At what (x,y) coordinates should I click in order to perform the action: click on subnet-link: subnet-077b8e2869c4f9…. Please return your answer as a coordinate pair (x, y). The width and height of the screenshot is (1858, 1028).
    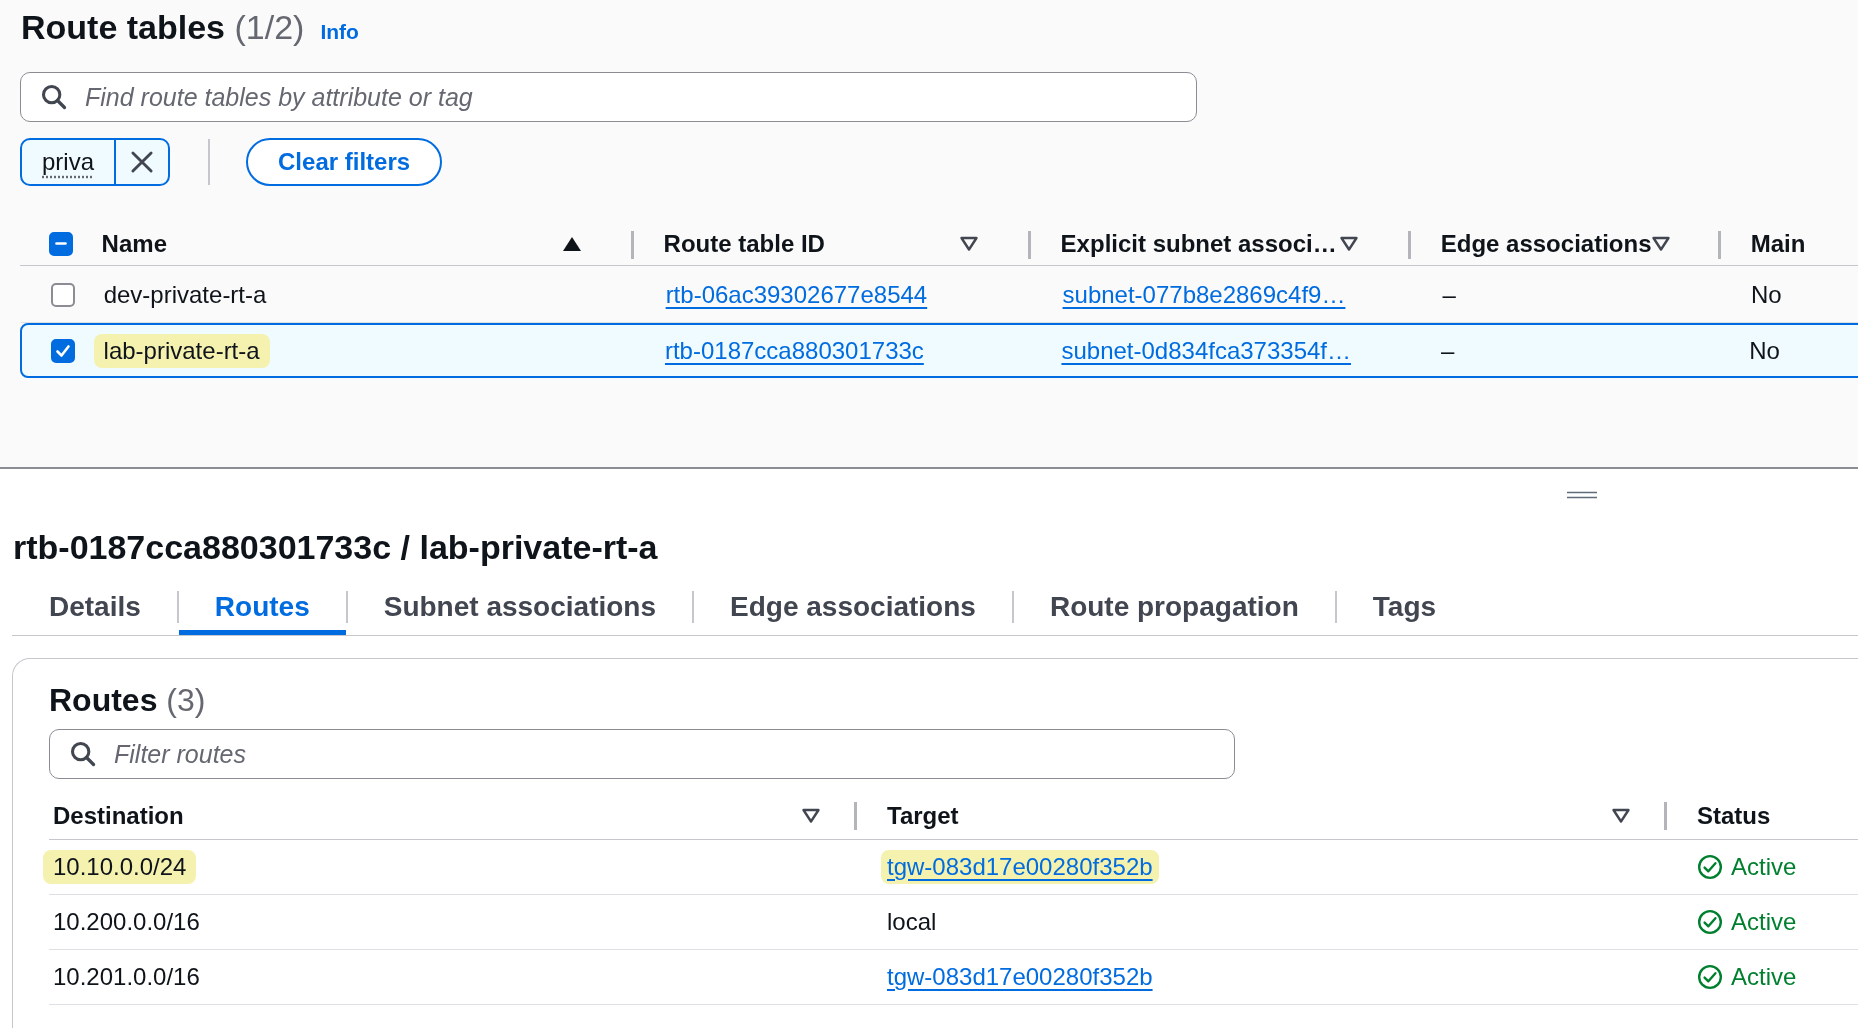
    Looking at the image, I should click on (1204, 295).